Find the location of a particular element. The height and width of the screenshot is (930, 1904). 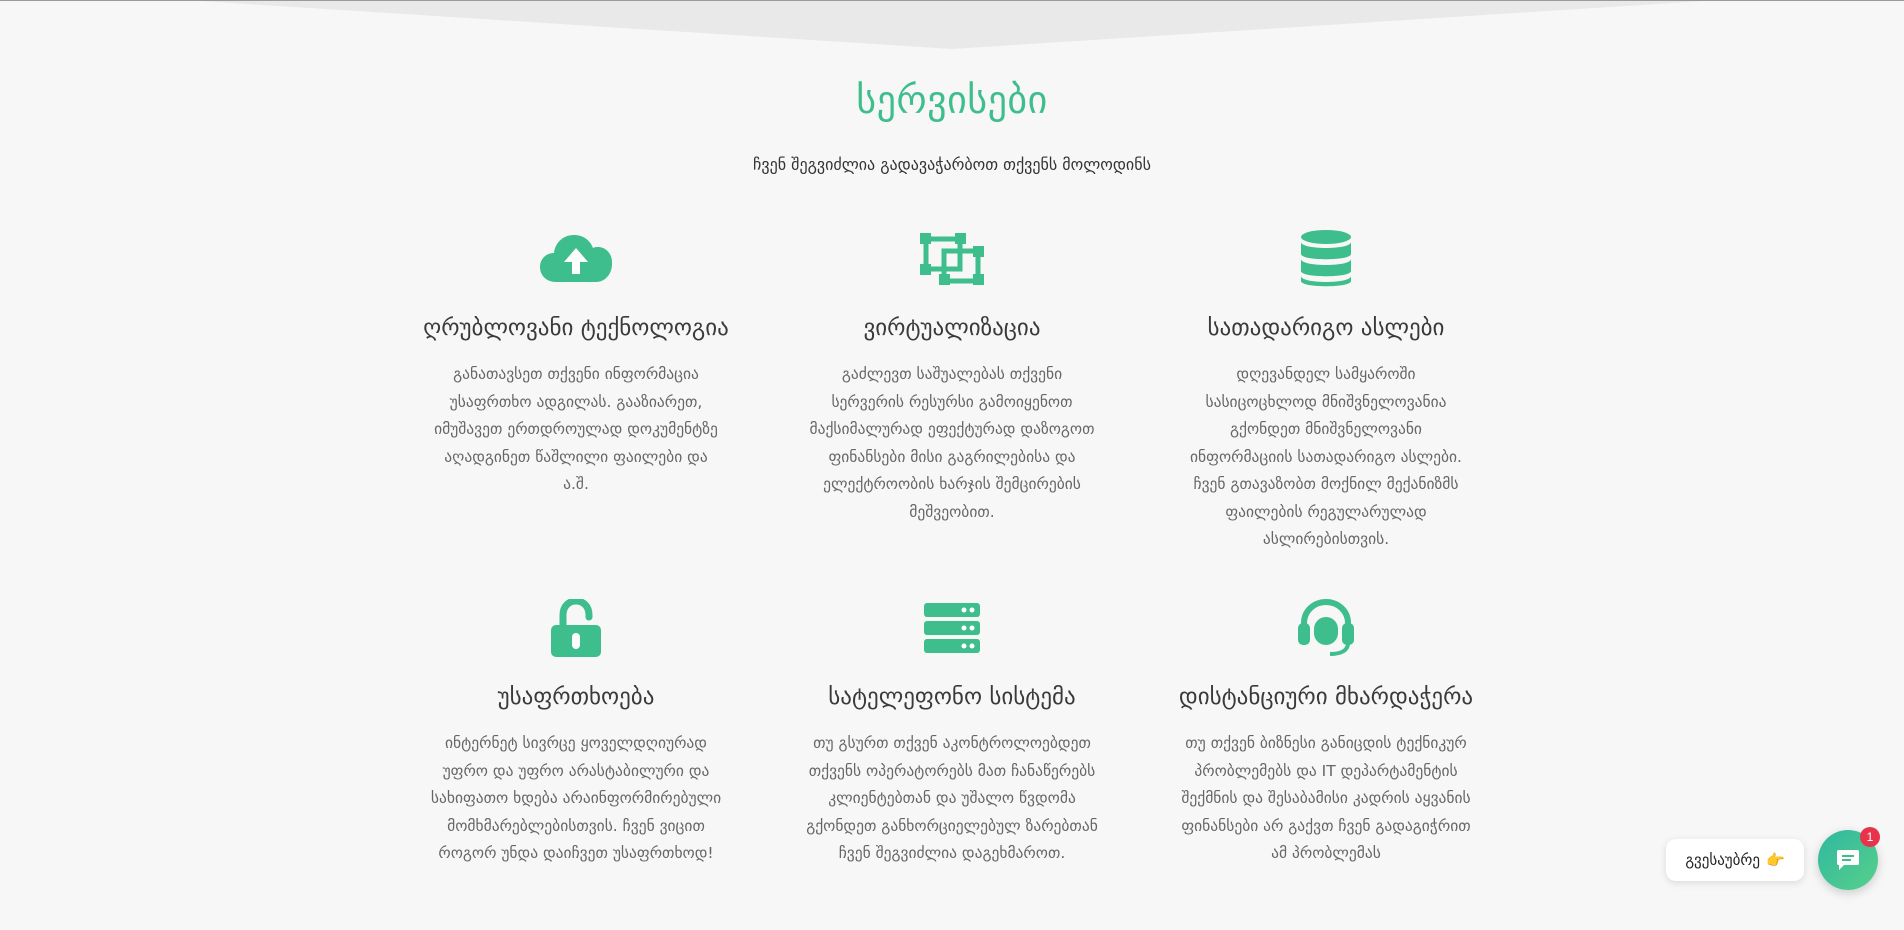

top-wedge-decoration is located at coordinates (952, 25).